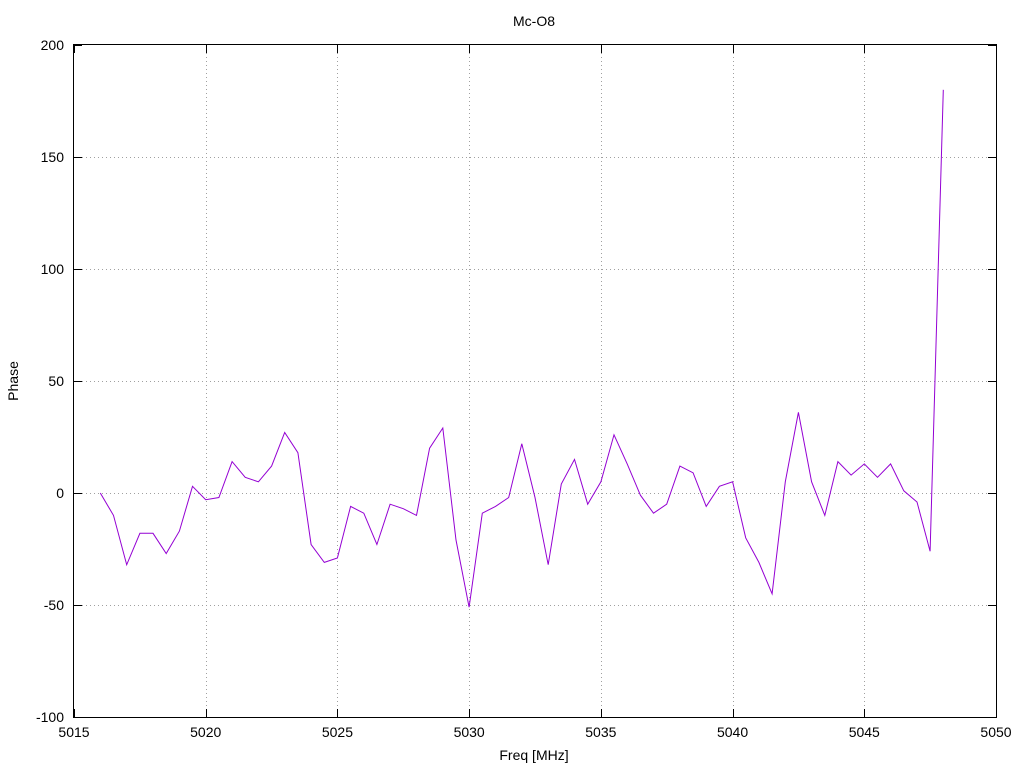 The height and width of the screenshot is (768, 1024). I want to click on x-axis-label: Freq [MHz], so click(533, 755).